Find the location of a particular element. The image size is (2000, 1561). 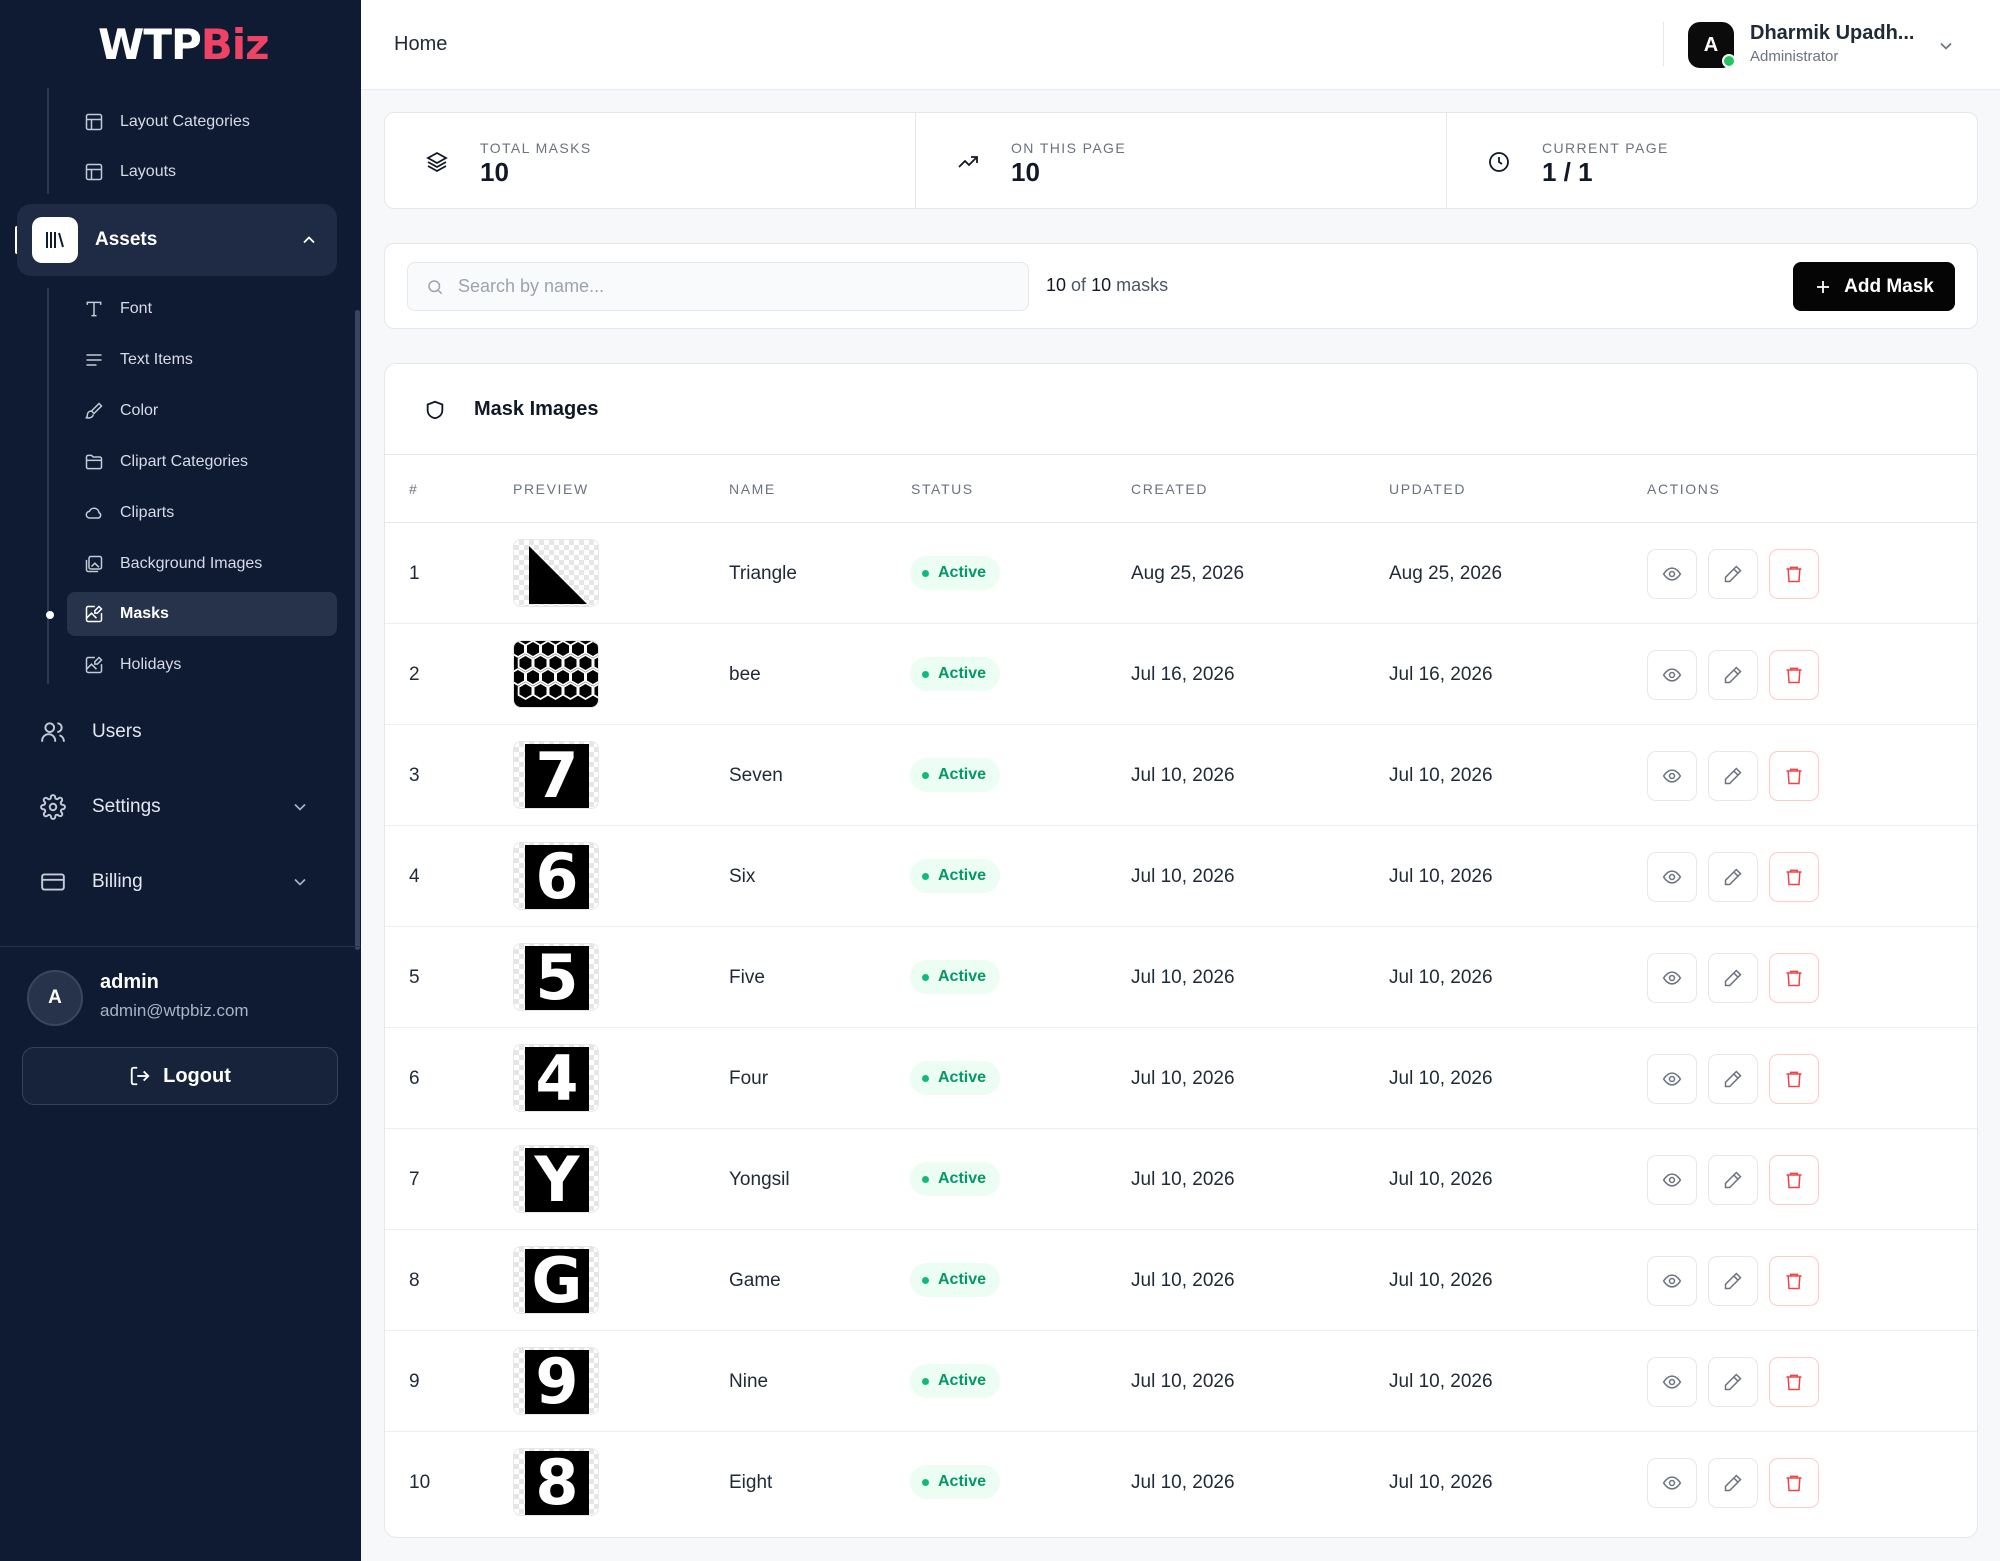

sidebar-item-label: Users is located at coordinates (117, 731).